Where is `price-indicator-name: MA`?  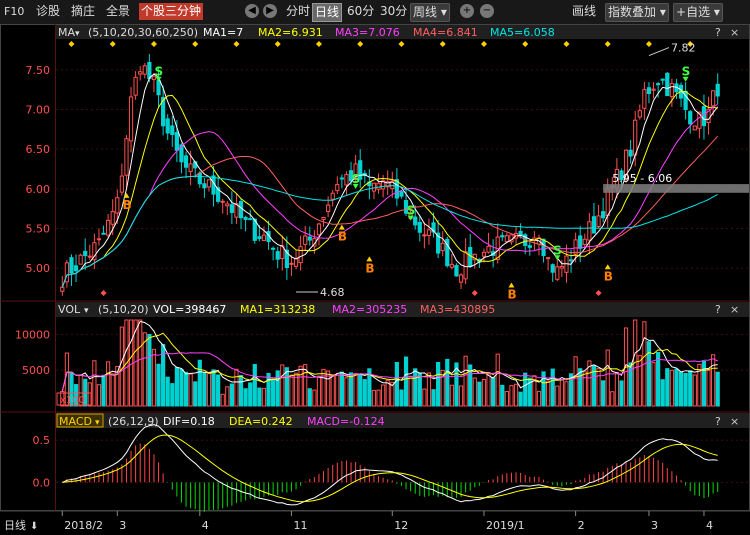 price-indicator-name: MA is located at coordinates (66, 32).